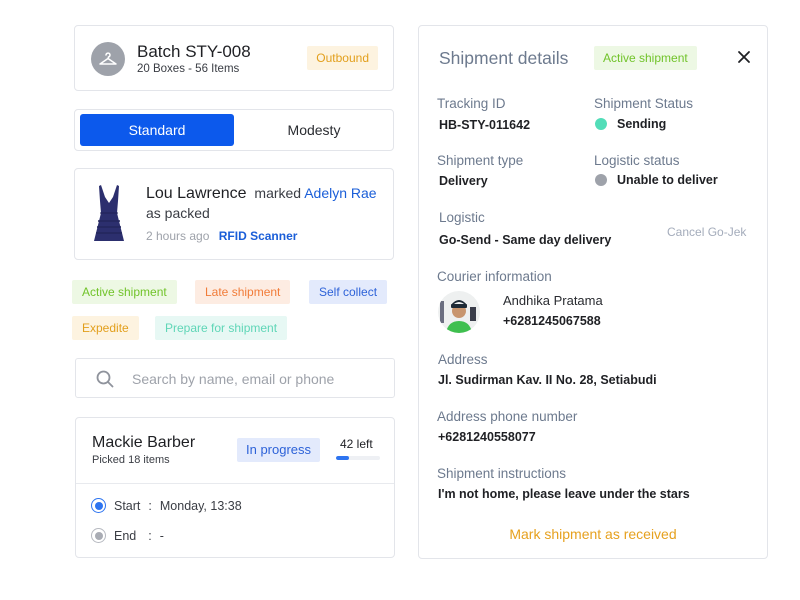 The width and height of the screenshot is (800, 600). What do you see at coordinates (552, 321) in the screenshot?
I see `courier-phone: +6281245067588` at bounding box center [552, 321].